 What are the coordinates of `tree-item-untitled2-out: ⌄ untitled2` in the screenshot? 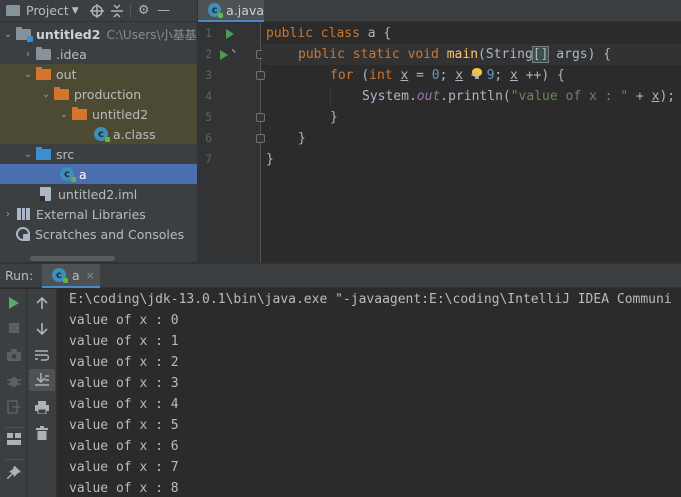 It's located at (98, 114).